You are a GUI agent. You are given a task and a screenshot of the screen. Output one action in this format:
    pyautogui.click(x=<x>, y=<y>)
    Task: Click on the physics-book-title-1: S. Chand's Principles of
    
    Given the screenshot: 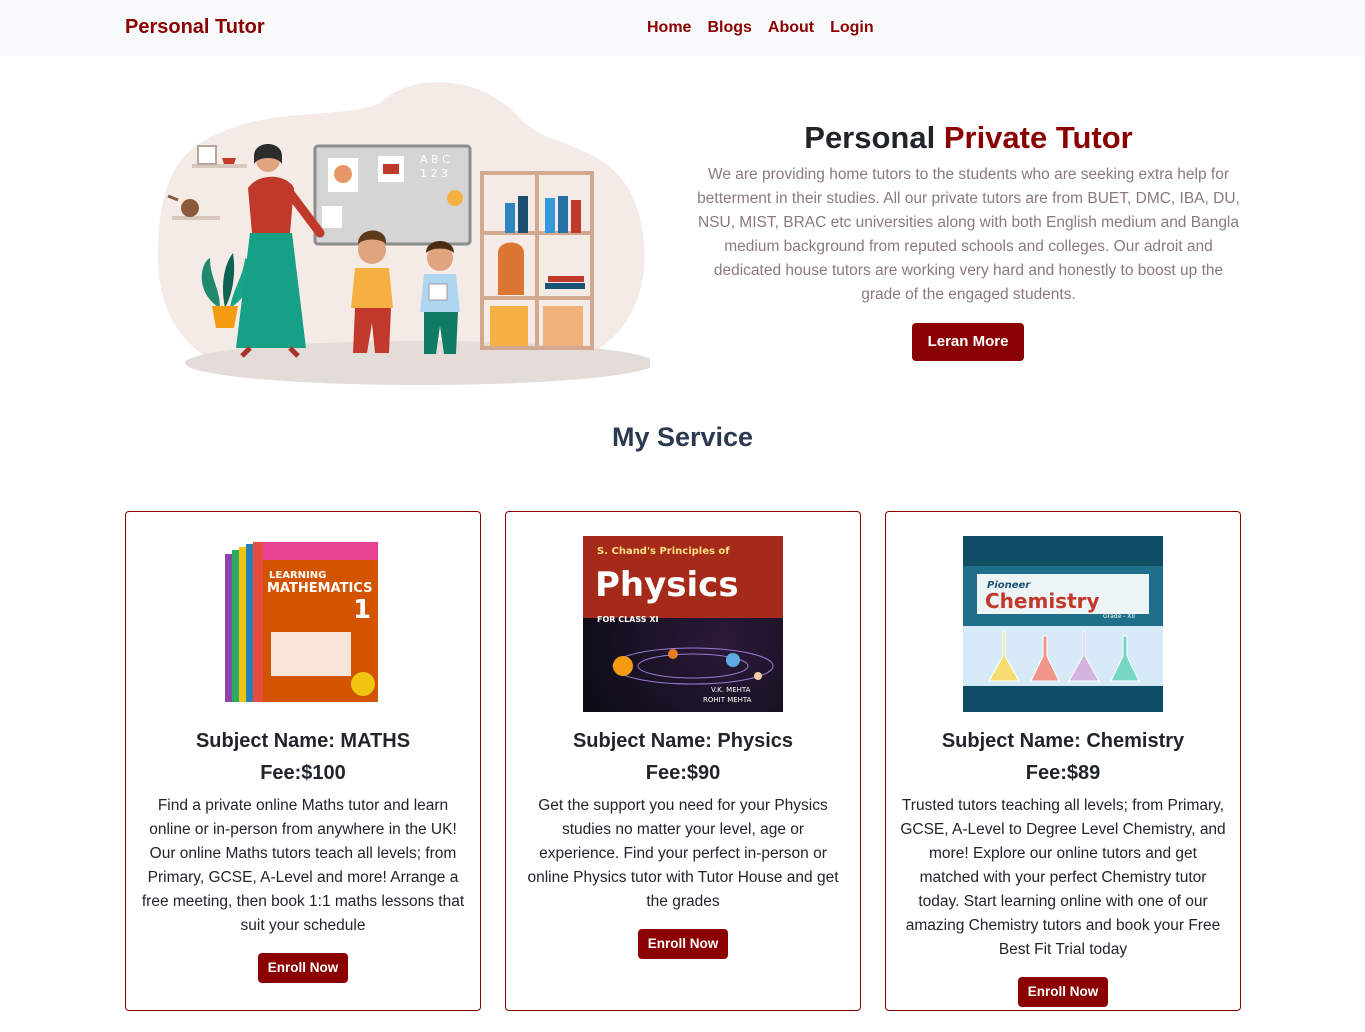 What is the action you would take?
    pyautogui.click(x=663, y=551)
    